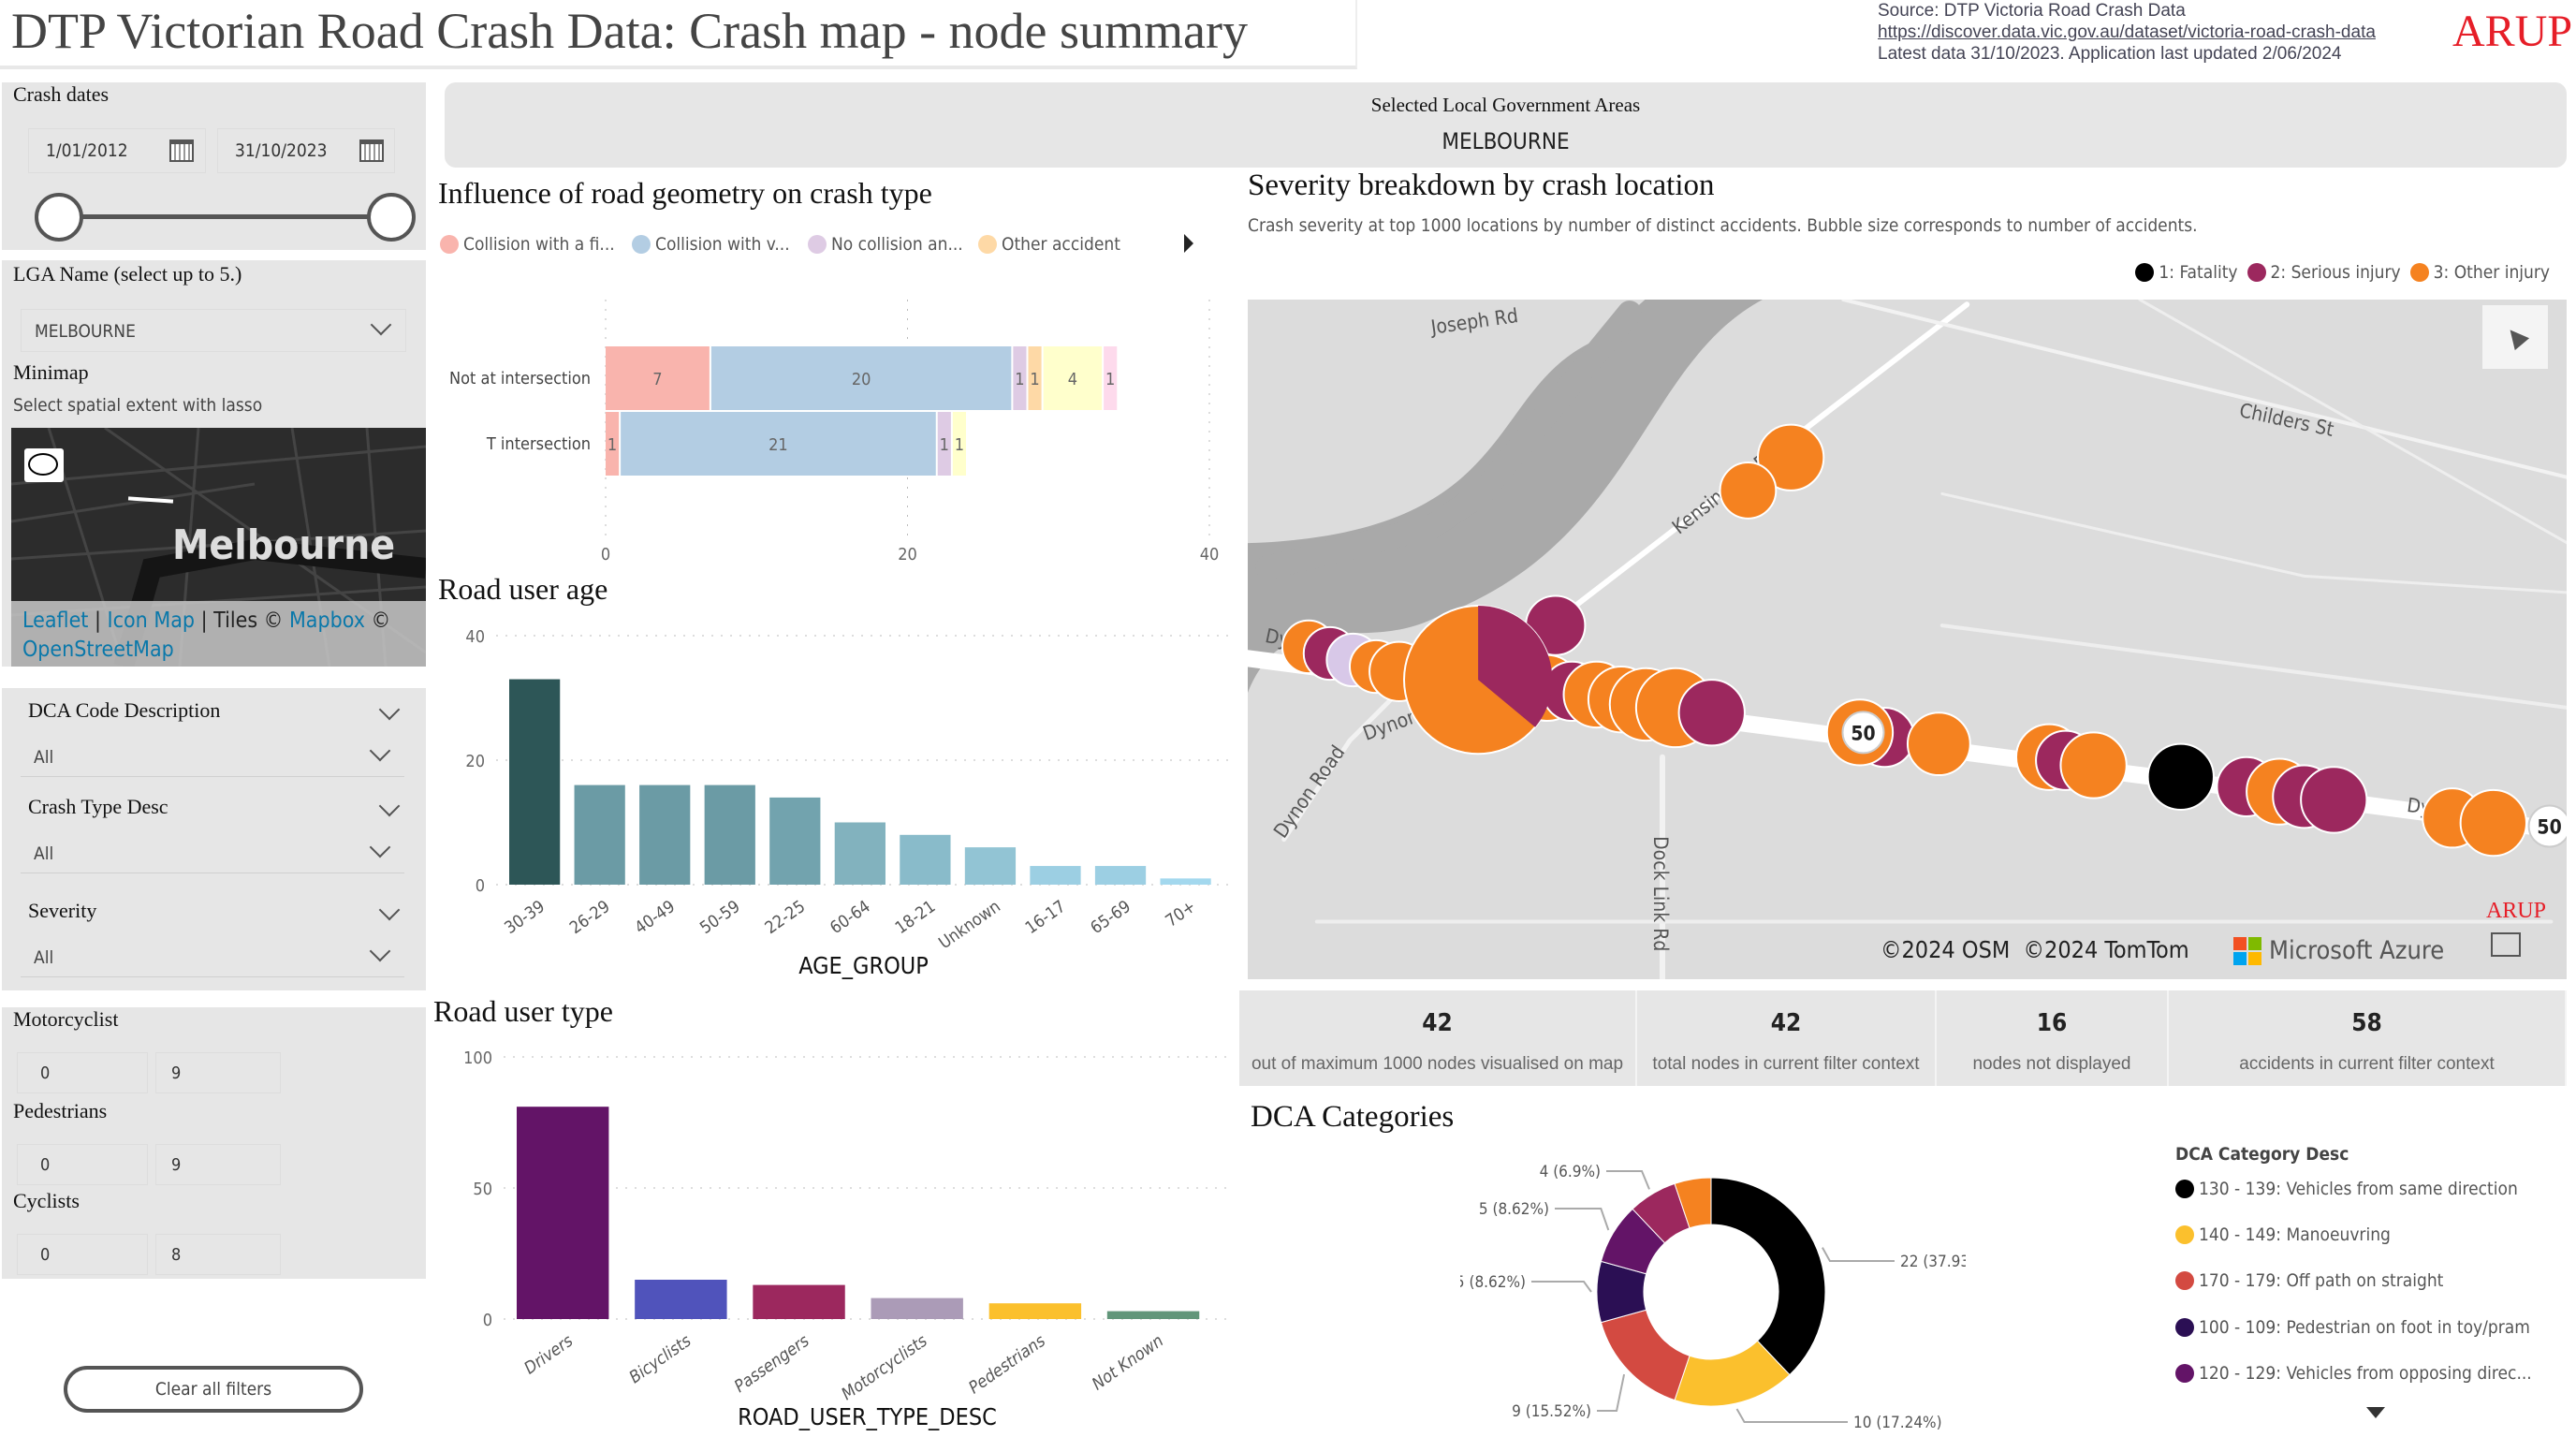 This screenshot has height=1437, width=2576. What do you see at coordinates (213, 1389) in the screenshot?
I see `clear-all-filters-button: Clear all filters` at bounding box center [213, 1389].